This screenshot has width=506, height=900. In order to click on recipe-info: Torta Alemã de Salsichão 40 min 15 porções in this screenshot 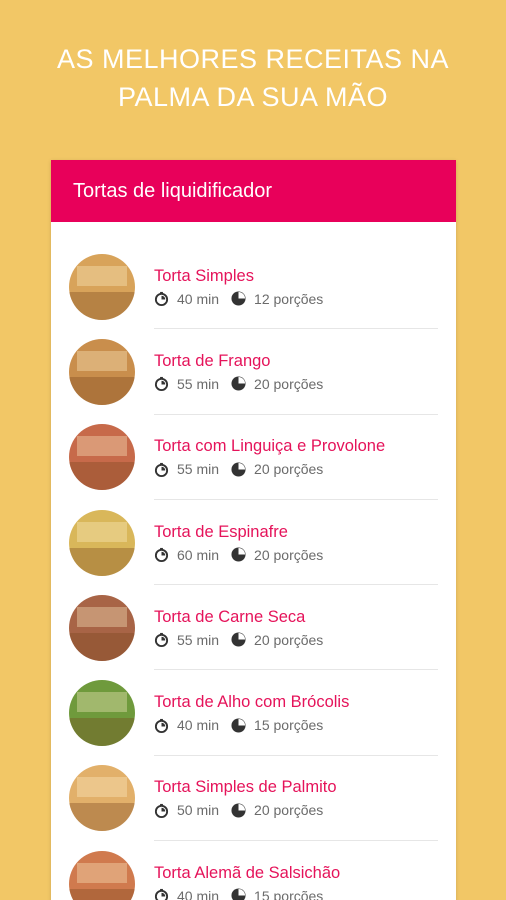, I will do `click(296, 881)`.